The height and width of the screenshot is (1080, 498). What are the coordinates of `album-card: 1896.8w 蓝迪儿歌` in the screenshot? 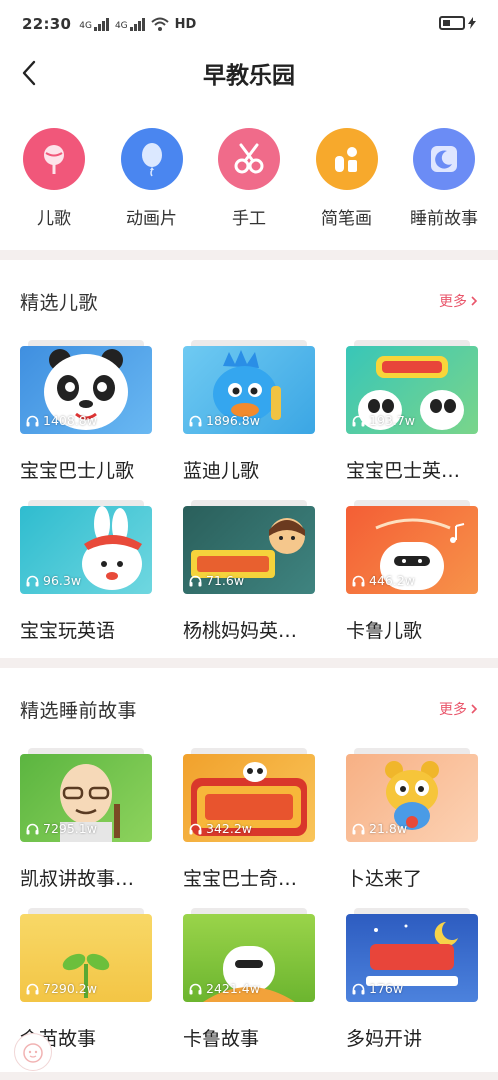 It's located at (249, 418).